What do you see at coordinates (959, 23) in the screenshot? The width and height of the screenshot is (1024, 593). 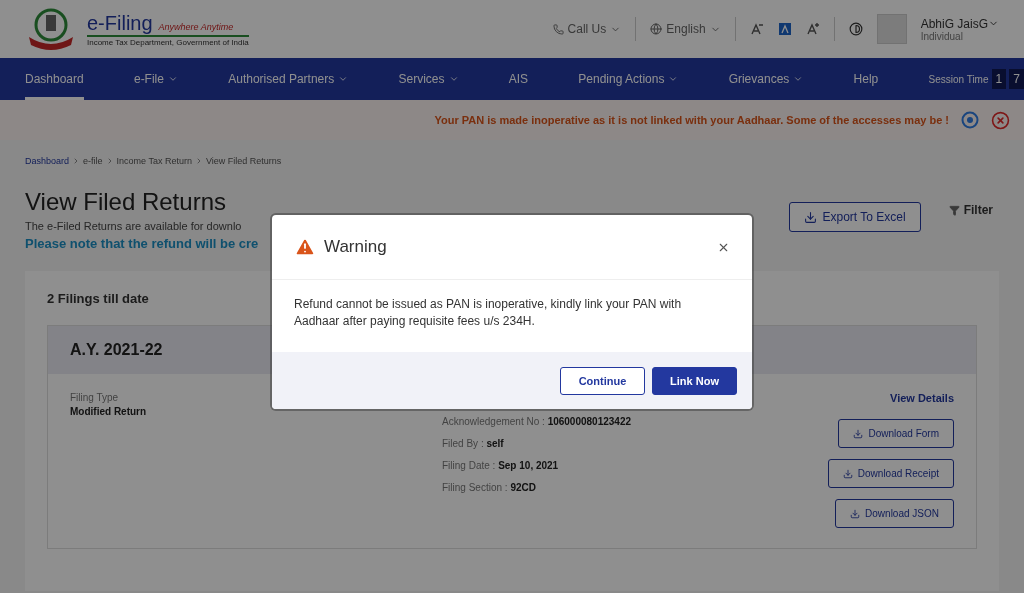 I see `user-name: AbhiG JaisG` at bounding box center [959, 23].